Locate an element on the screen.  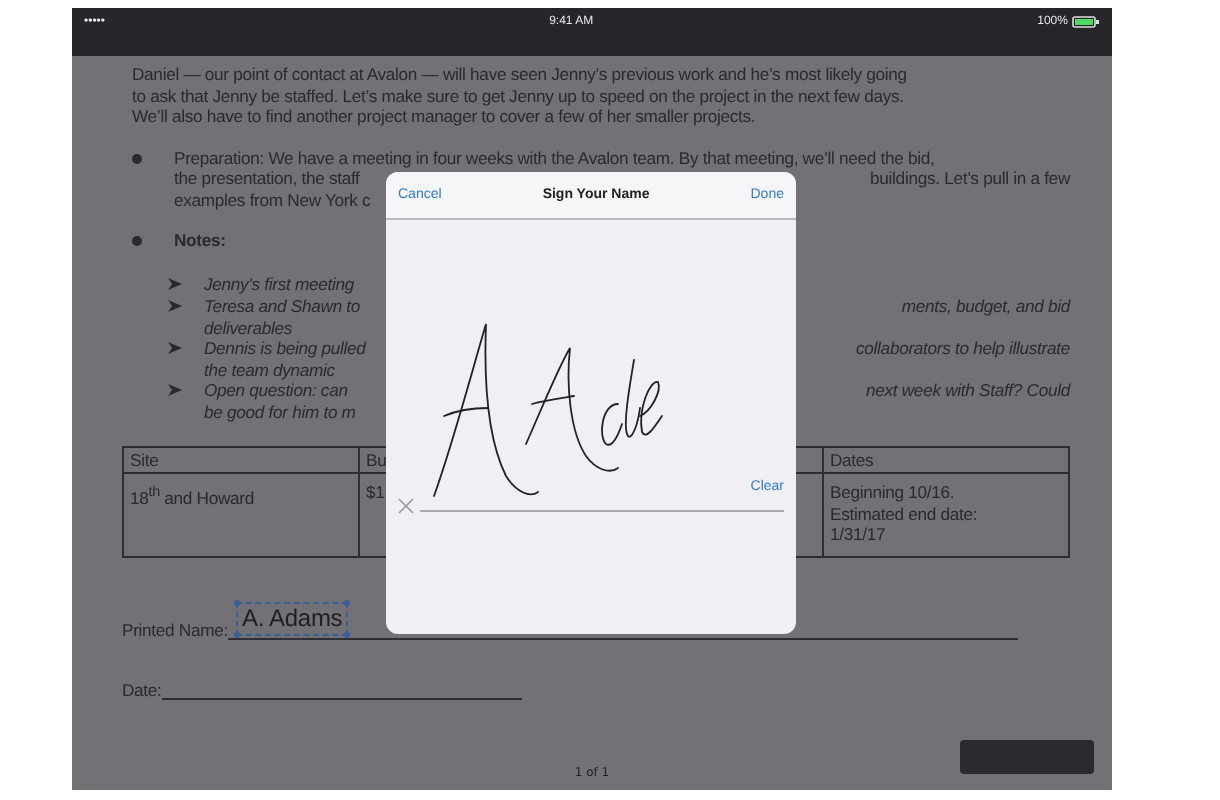
document-text: deliverables is located at coordinates (248, 327).